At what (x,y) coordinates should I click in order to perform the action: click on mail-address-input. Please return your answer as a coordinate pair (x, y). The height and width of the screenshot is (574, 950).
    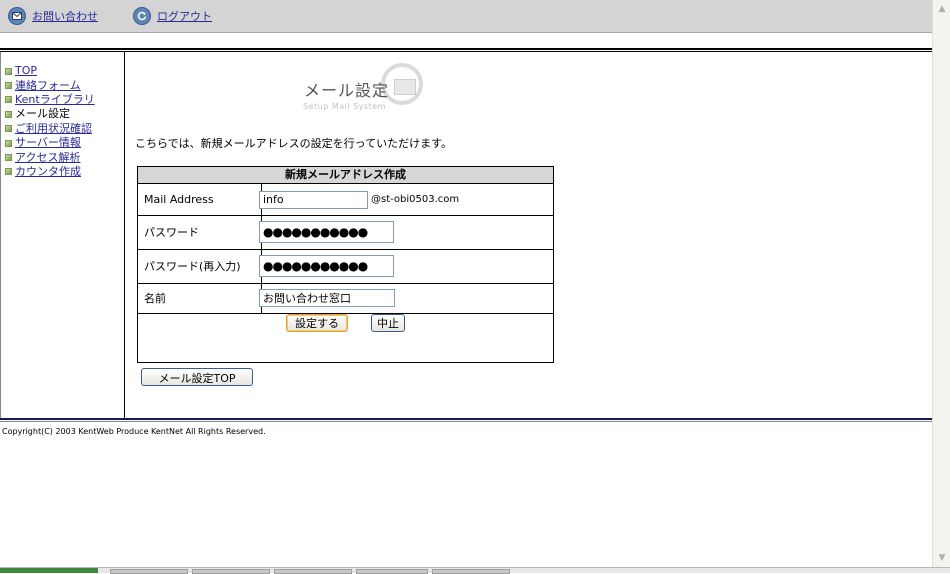
    Looking at the image, I should click on (313, 199).